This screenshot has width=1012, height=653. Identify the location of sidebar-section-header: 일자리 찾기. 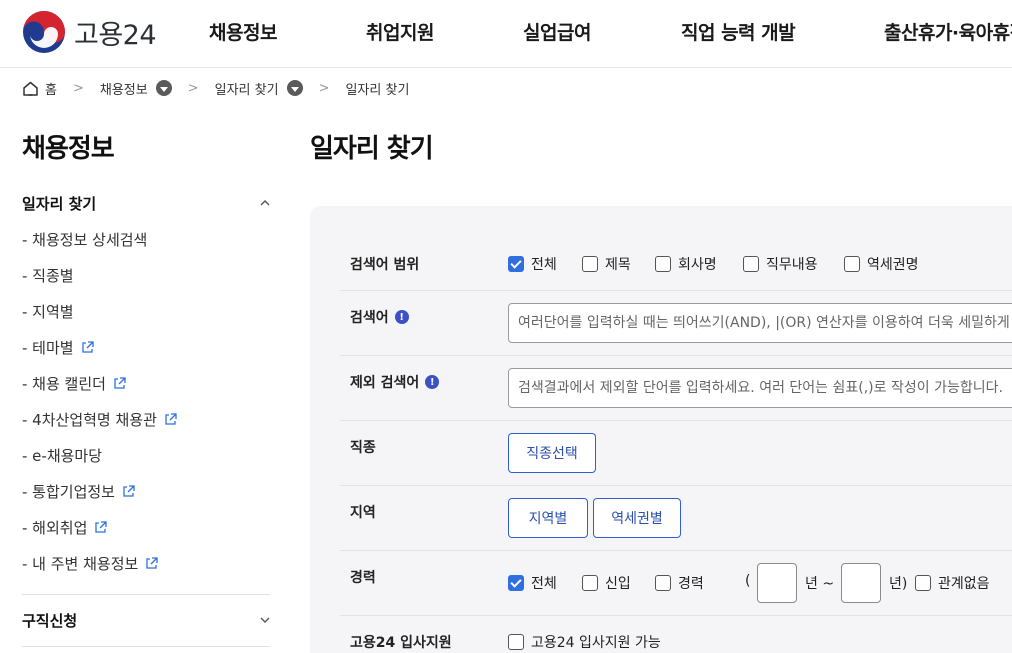
(146, 203).